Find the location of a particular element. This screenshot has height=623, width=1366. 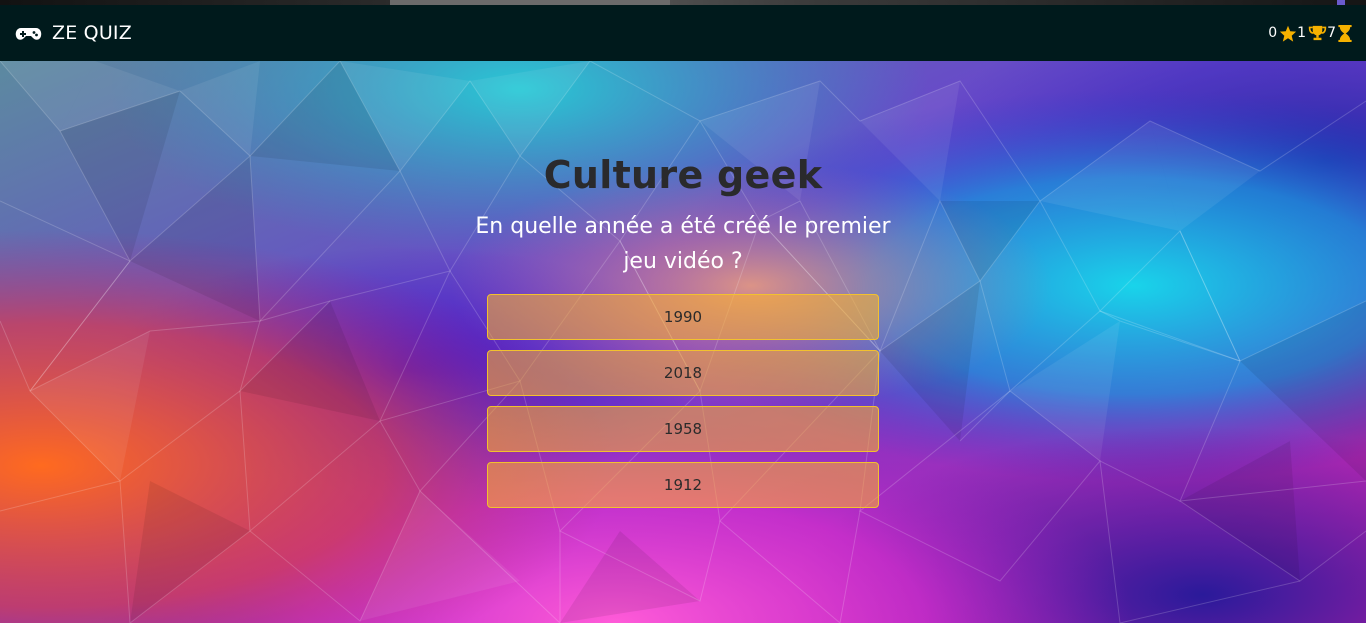

trophies-stat: 1 is located at coordinates (1312, 33).